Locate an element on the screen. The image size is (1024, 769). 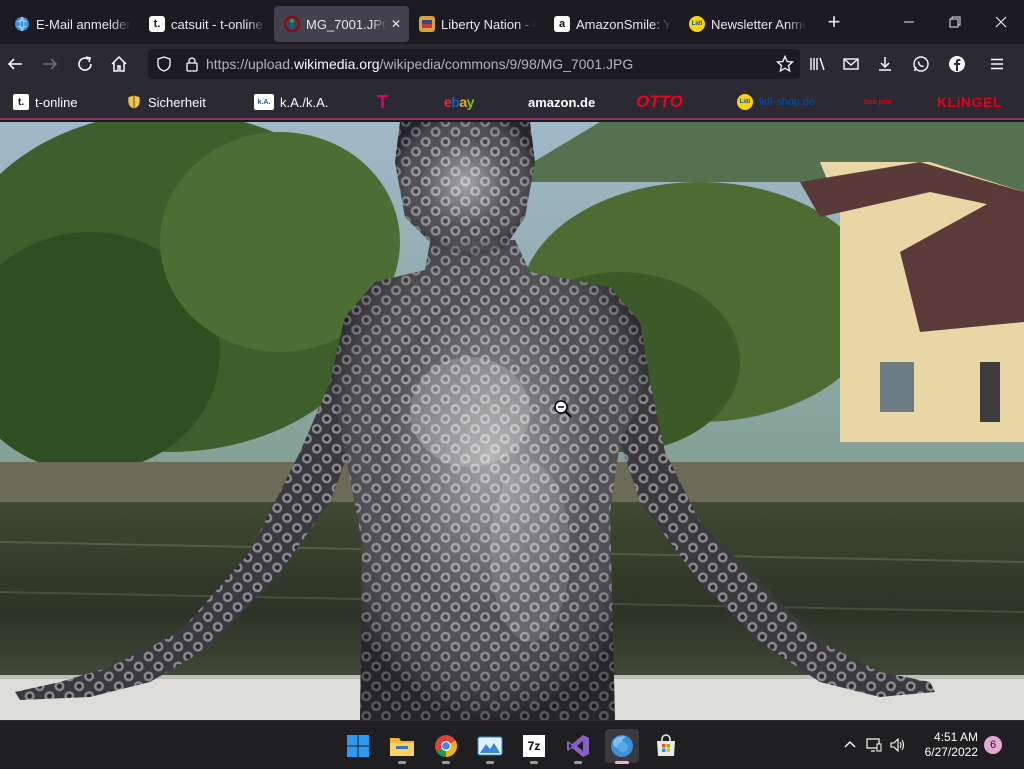
7zip-button: 7z is located at coordinates (534, 746).